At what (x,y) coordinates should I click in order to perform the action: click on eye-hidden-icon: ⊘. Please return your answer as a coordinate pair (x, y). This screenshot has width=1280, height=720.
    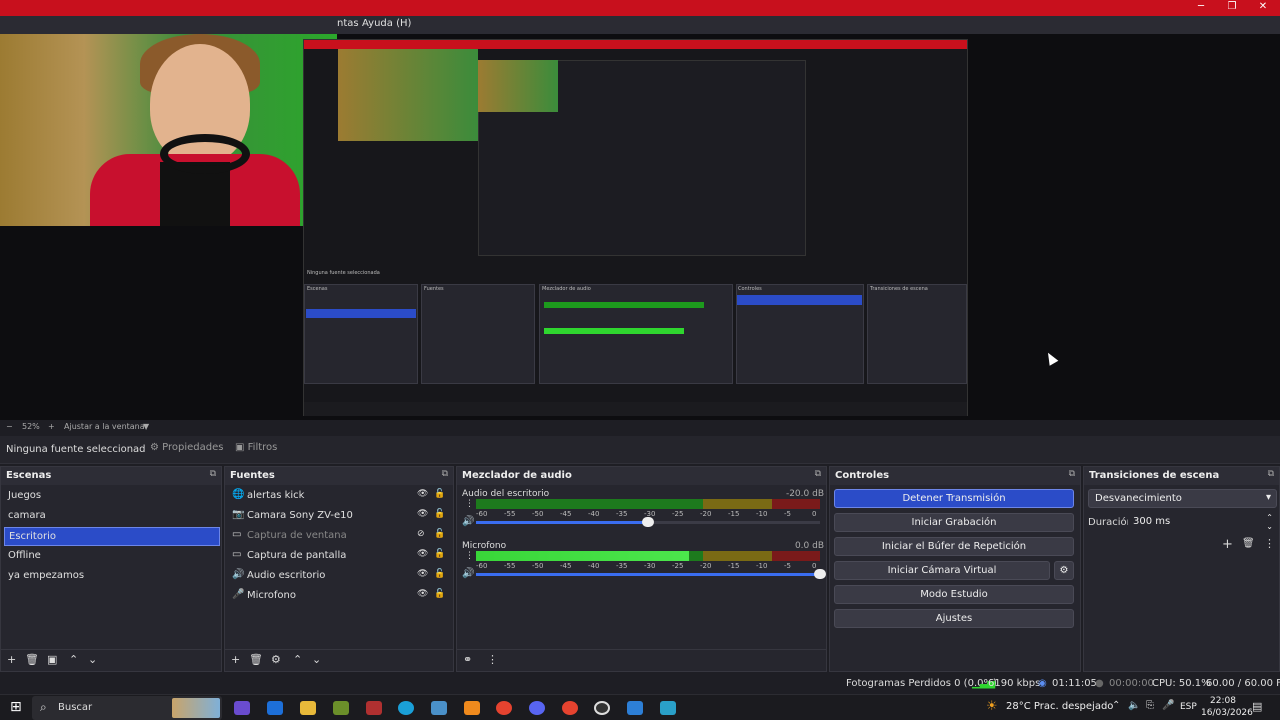
    Looking at the image, I should click on (421, 534).